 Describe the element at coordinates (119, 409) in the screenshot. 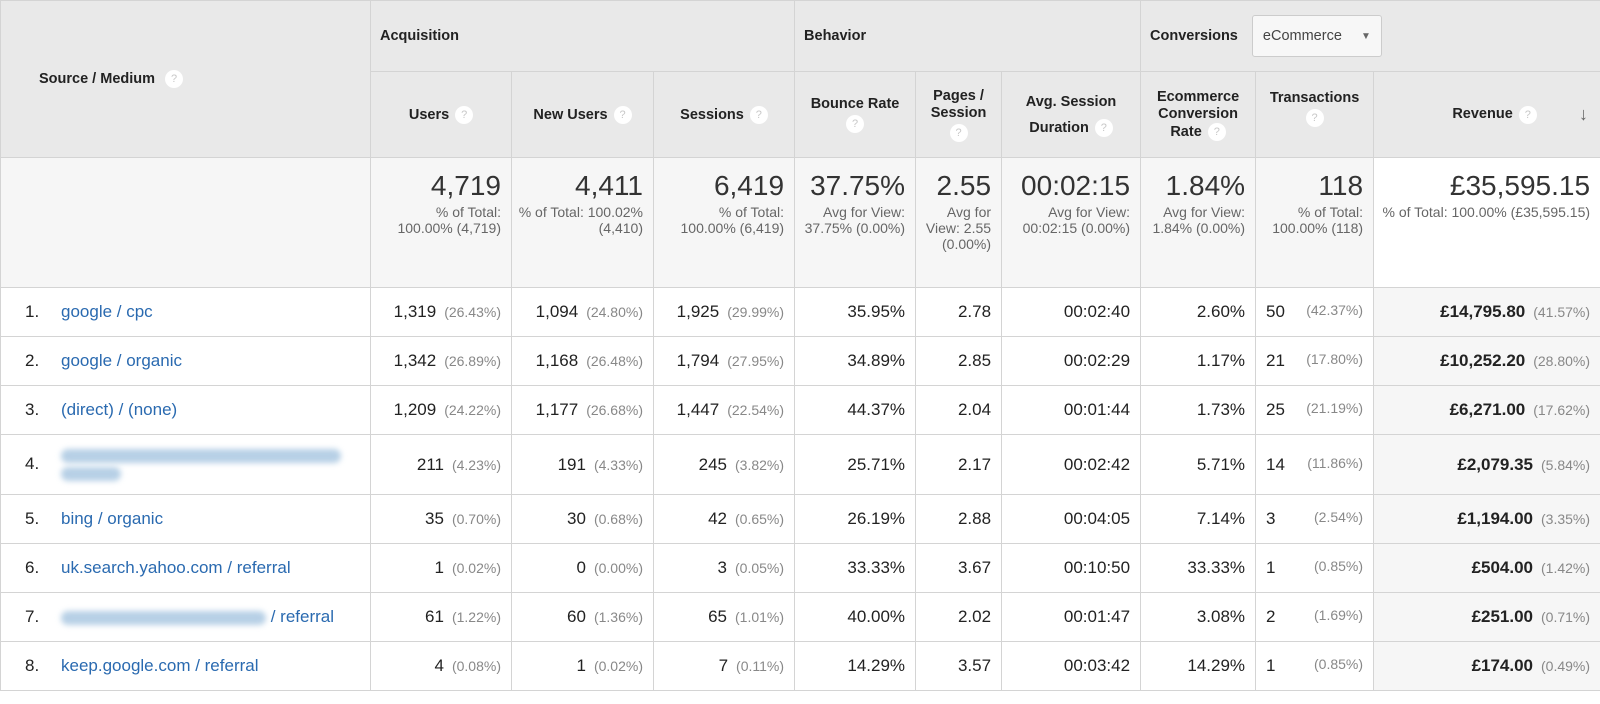

I see `source-medium-link: (direct) / (none)` at that location.